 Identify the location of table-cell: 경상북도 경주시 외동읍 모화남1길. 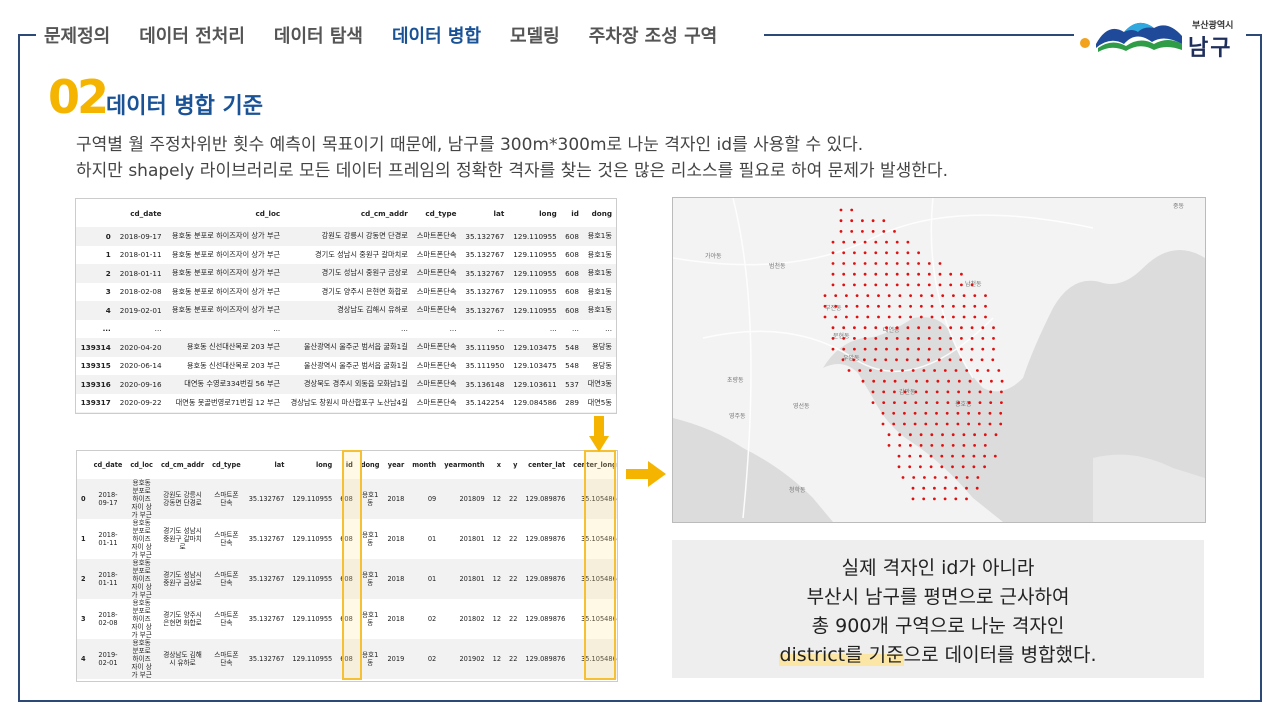
(348, 384).